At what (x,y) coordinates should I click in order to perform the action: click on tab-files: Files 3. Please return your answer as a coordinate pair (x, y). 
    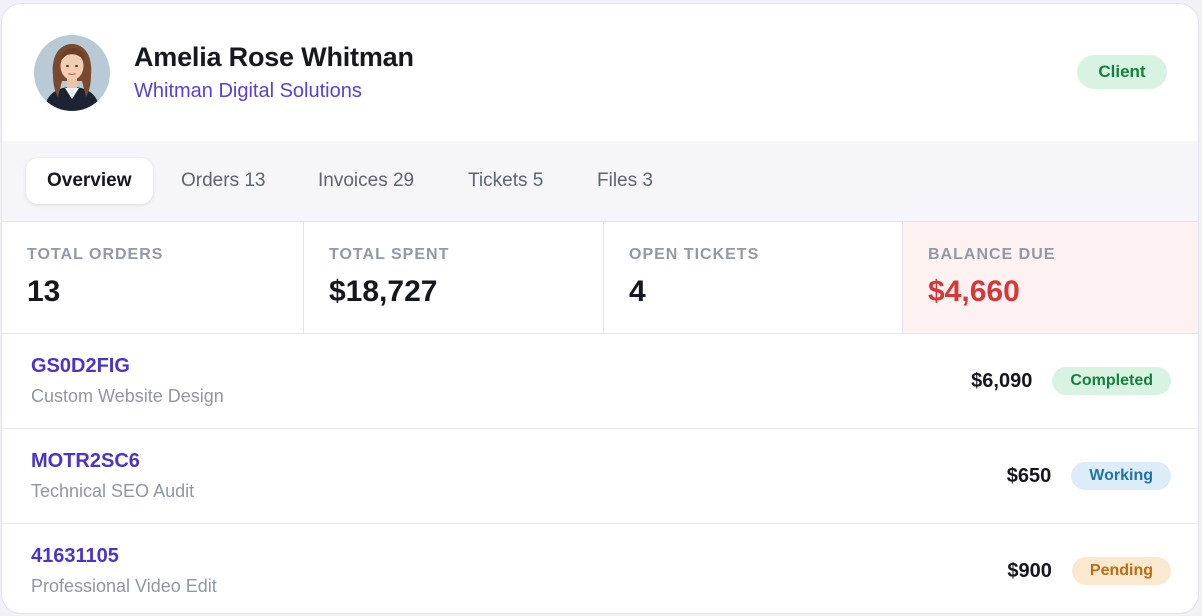
    Looking at the image, I should click on (625, 181).